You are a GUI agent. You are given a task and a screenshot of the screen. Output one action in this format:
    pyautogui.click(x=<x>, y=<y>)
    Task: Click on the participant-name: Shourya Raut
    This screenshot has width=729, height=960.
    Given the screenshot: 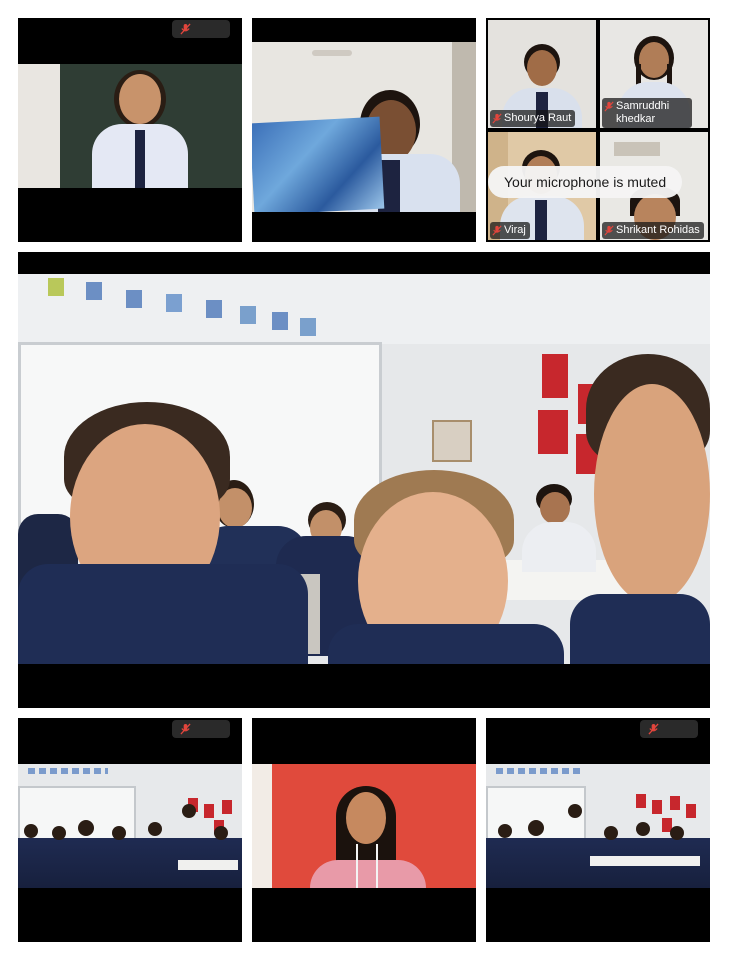 What is the action you would take?
    pyautogui.click(x=538, y=118)
    